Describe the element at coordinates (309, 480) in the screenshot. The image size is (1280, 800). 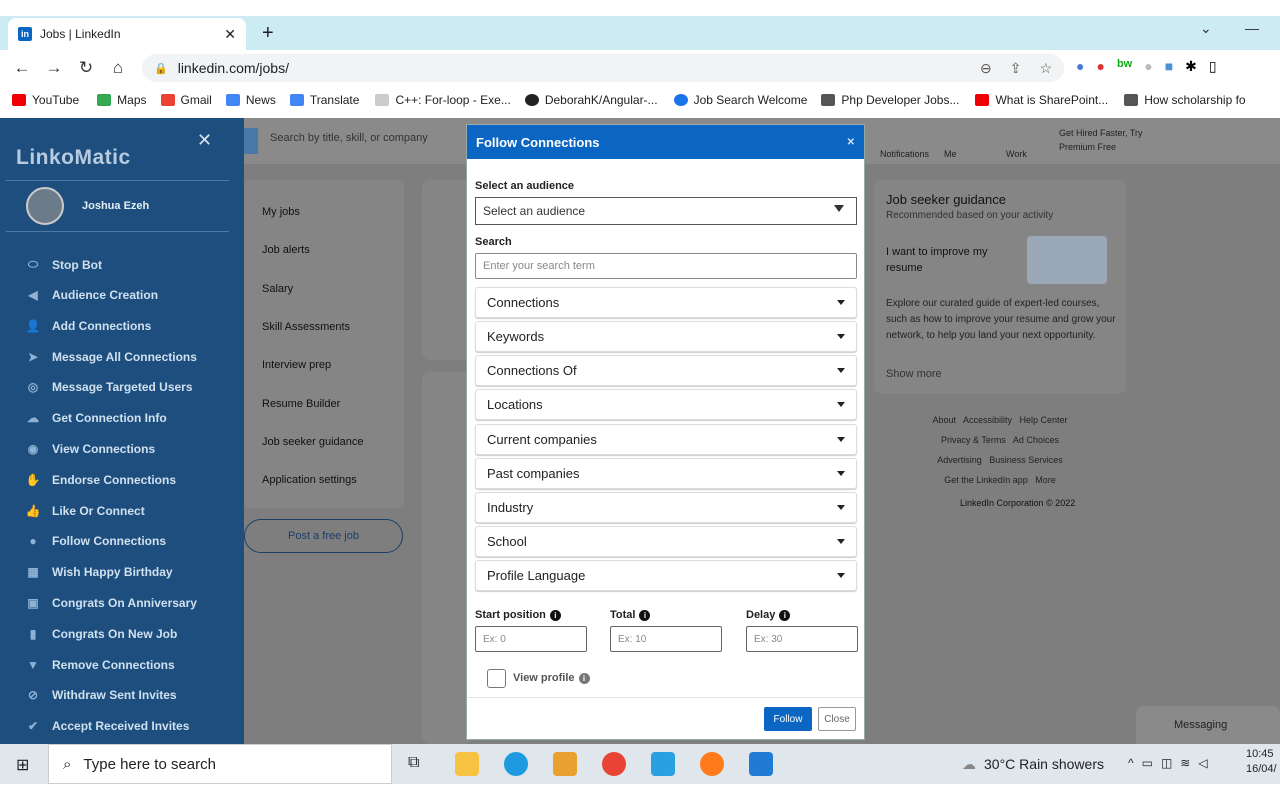
I see `menu-application-settings: Application settings` at that location.